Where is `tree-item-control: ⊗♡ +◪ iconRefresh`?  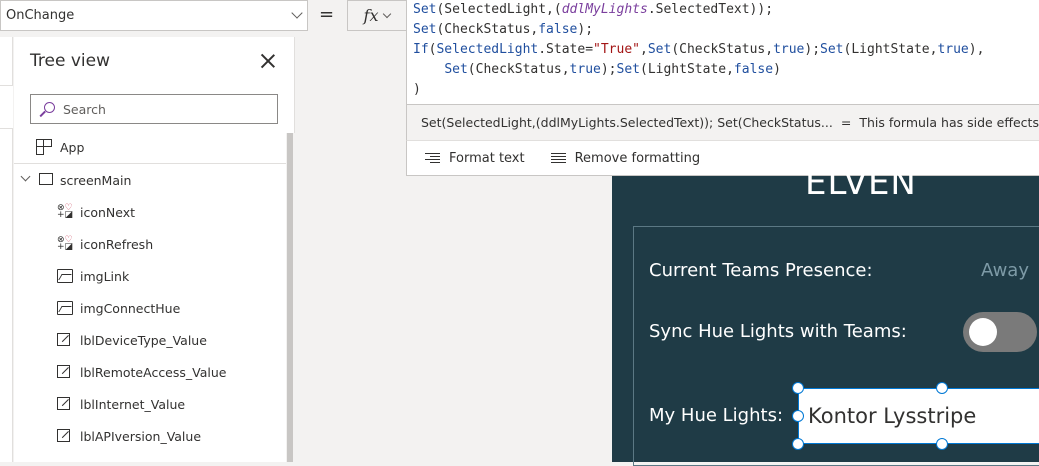 tree-item-control: ⊗♡ +◪ iconRefresh is located at coordinates (150, 244).